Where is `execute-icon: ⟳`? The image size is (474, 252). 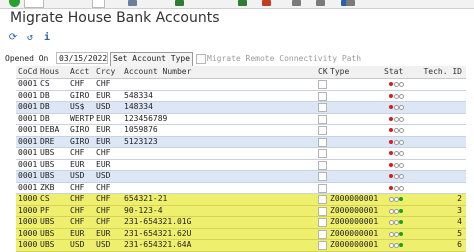
execute-icon: ⟳ is located at coordinates (13, 38).